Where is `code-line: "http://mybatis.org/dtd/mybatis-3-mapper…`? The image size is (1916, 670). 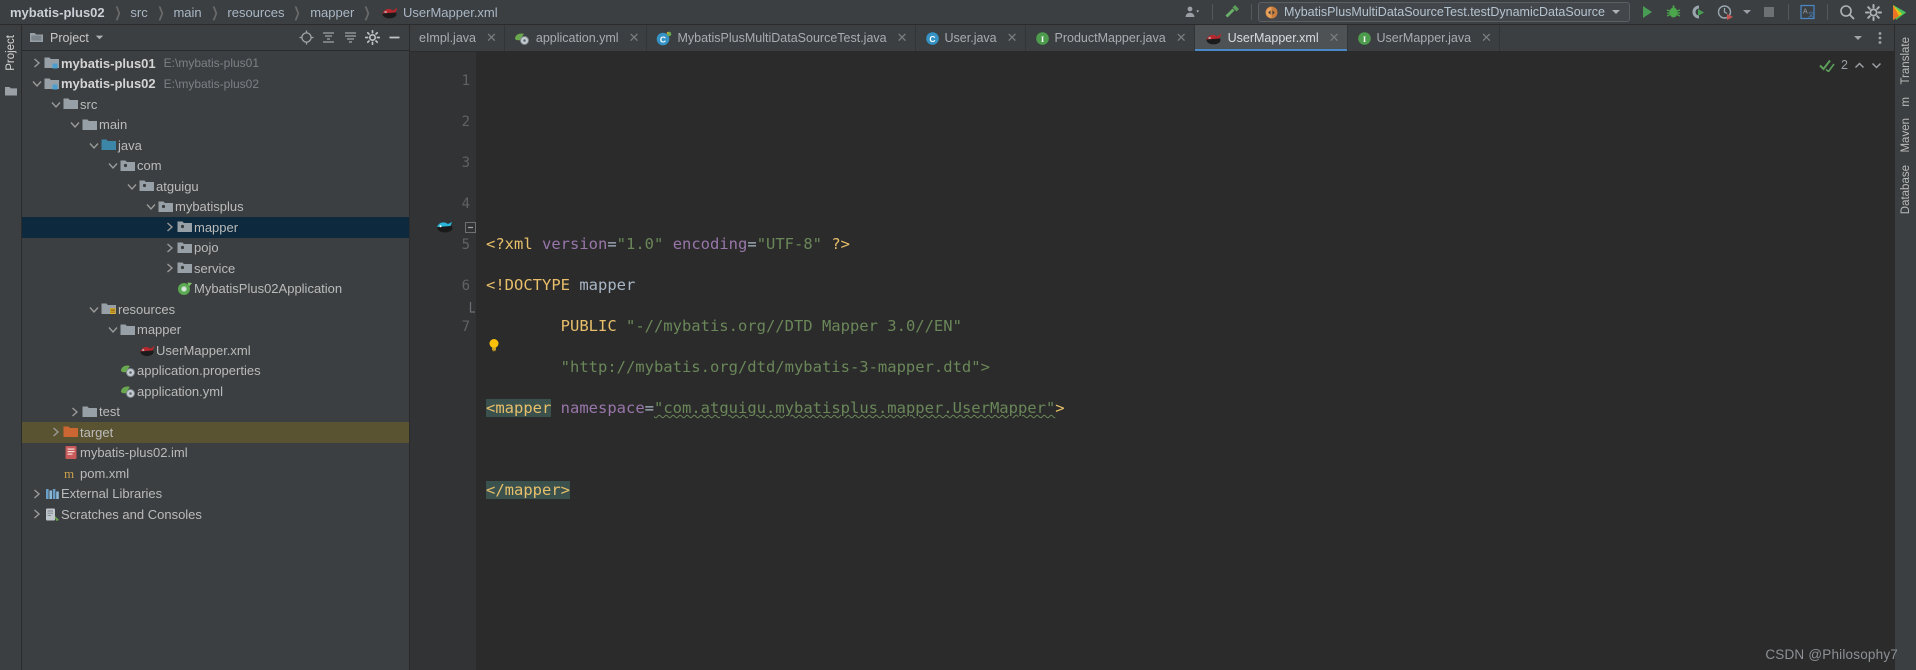
code-line: "http://mybatis.org/dtd/mybatis-3-mapper… is located at coordinates (1190, 367).